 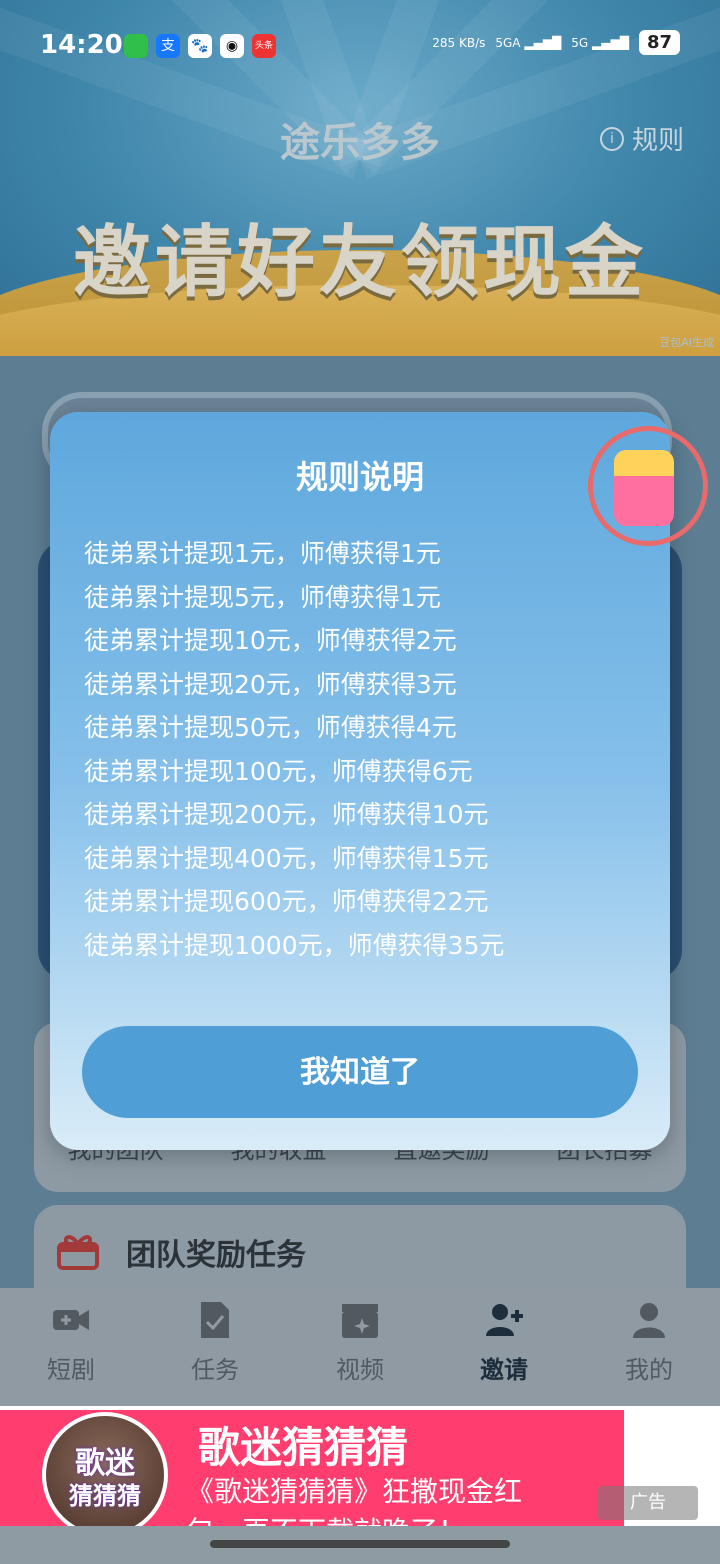 I want to click on rule-item: 徒弟累计提现1元，师傅获得1元, so click(x=262, y=553).